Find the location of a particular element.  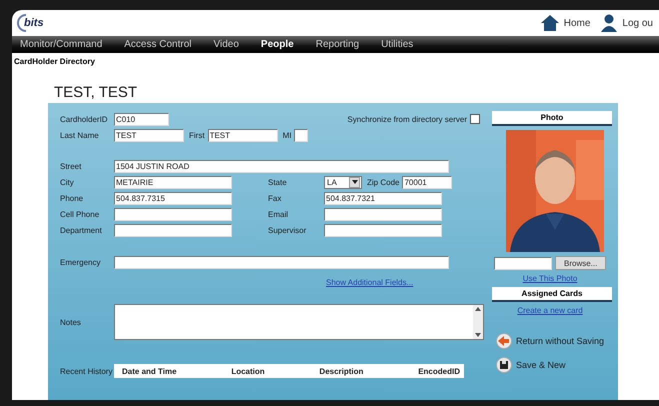

scroll-up-icon is located at coordinates (478, 309).